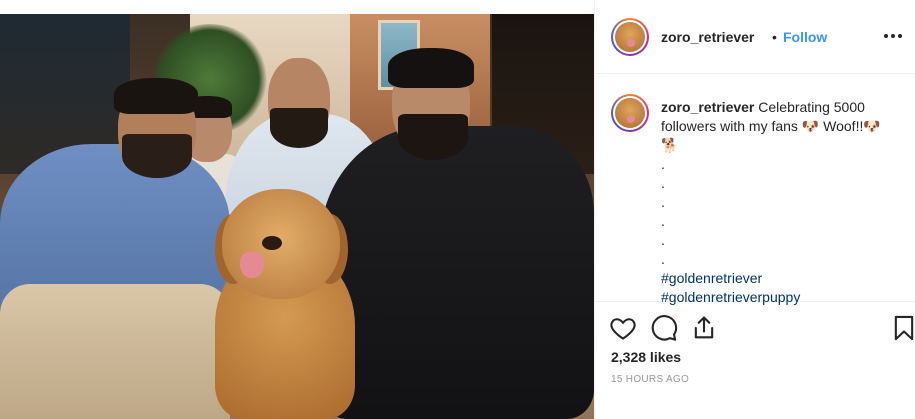  Describe the element at coordinates (779, 278) in the screenshot. I see `hashtag-link: #goldenretriever` at that location.